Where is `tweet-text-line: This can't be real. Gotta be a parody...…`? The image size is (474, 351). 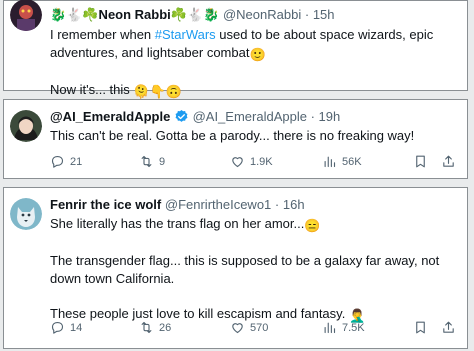
tweet-text-line: This can't be real. Gotta be a parody...… is located at coordinates (232, 135).